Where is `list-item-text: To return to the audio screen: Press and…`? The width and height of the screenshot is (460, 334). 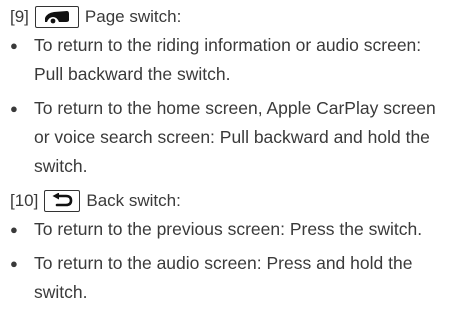 list-item-text: To return to the audio screen: Press and… is located at coordinates (223, 277).